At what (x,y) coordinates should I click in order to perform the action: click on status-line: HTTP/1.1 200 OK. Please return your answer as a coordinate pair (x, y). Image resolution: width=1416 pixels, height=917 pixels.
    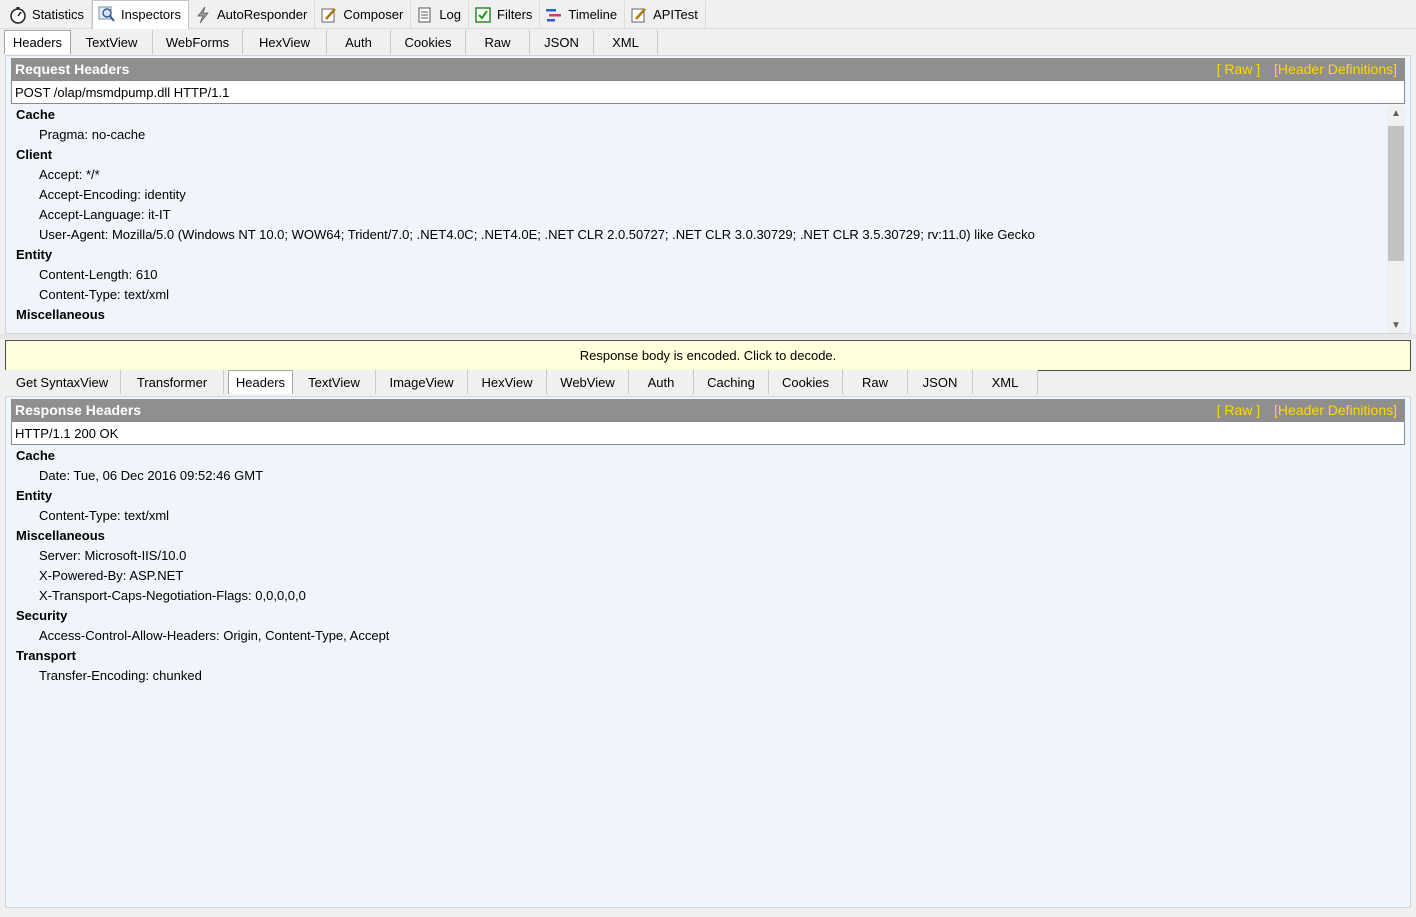
    Looking at the image, I should click on (708, 433).